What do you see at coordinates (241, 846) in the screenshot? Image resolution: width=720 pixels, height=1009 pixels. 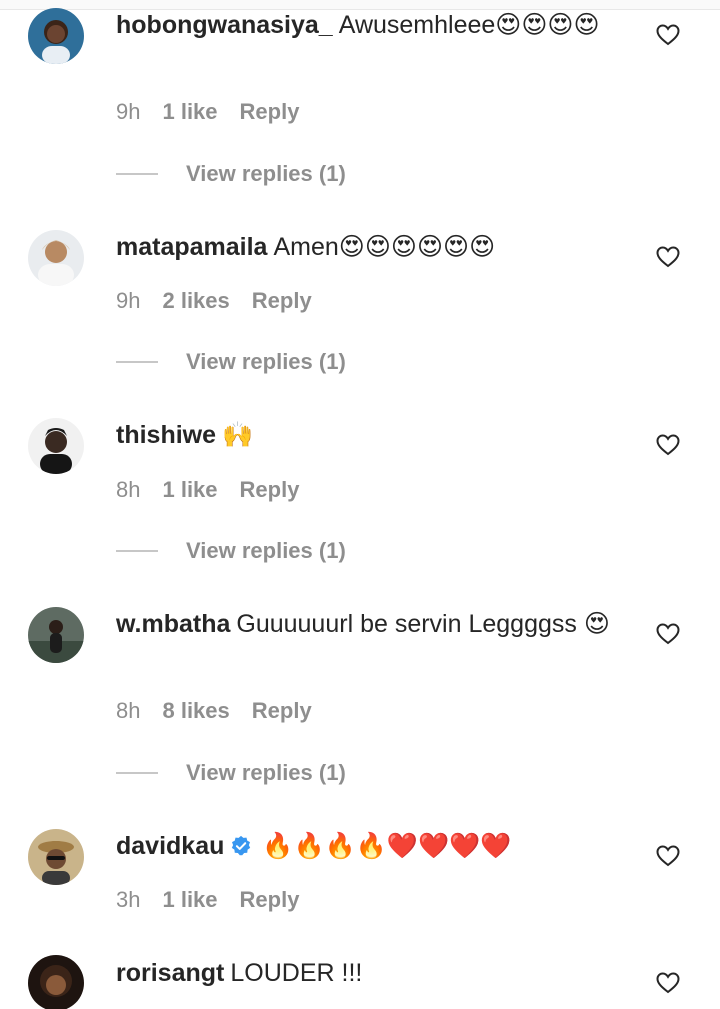 I see `verified-badge-icon` at bounding box center [241, 846].